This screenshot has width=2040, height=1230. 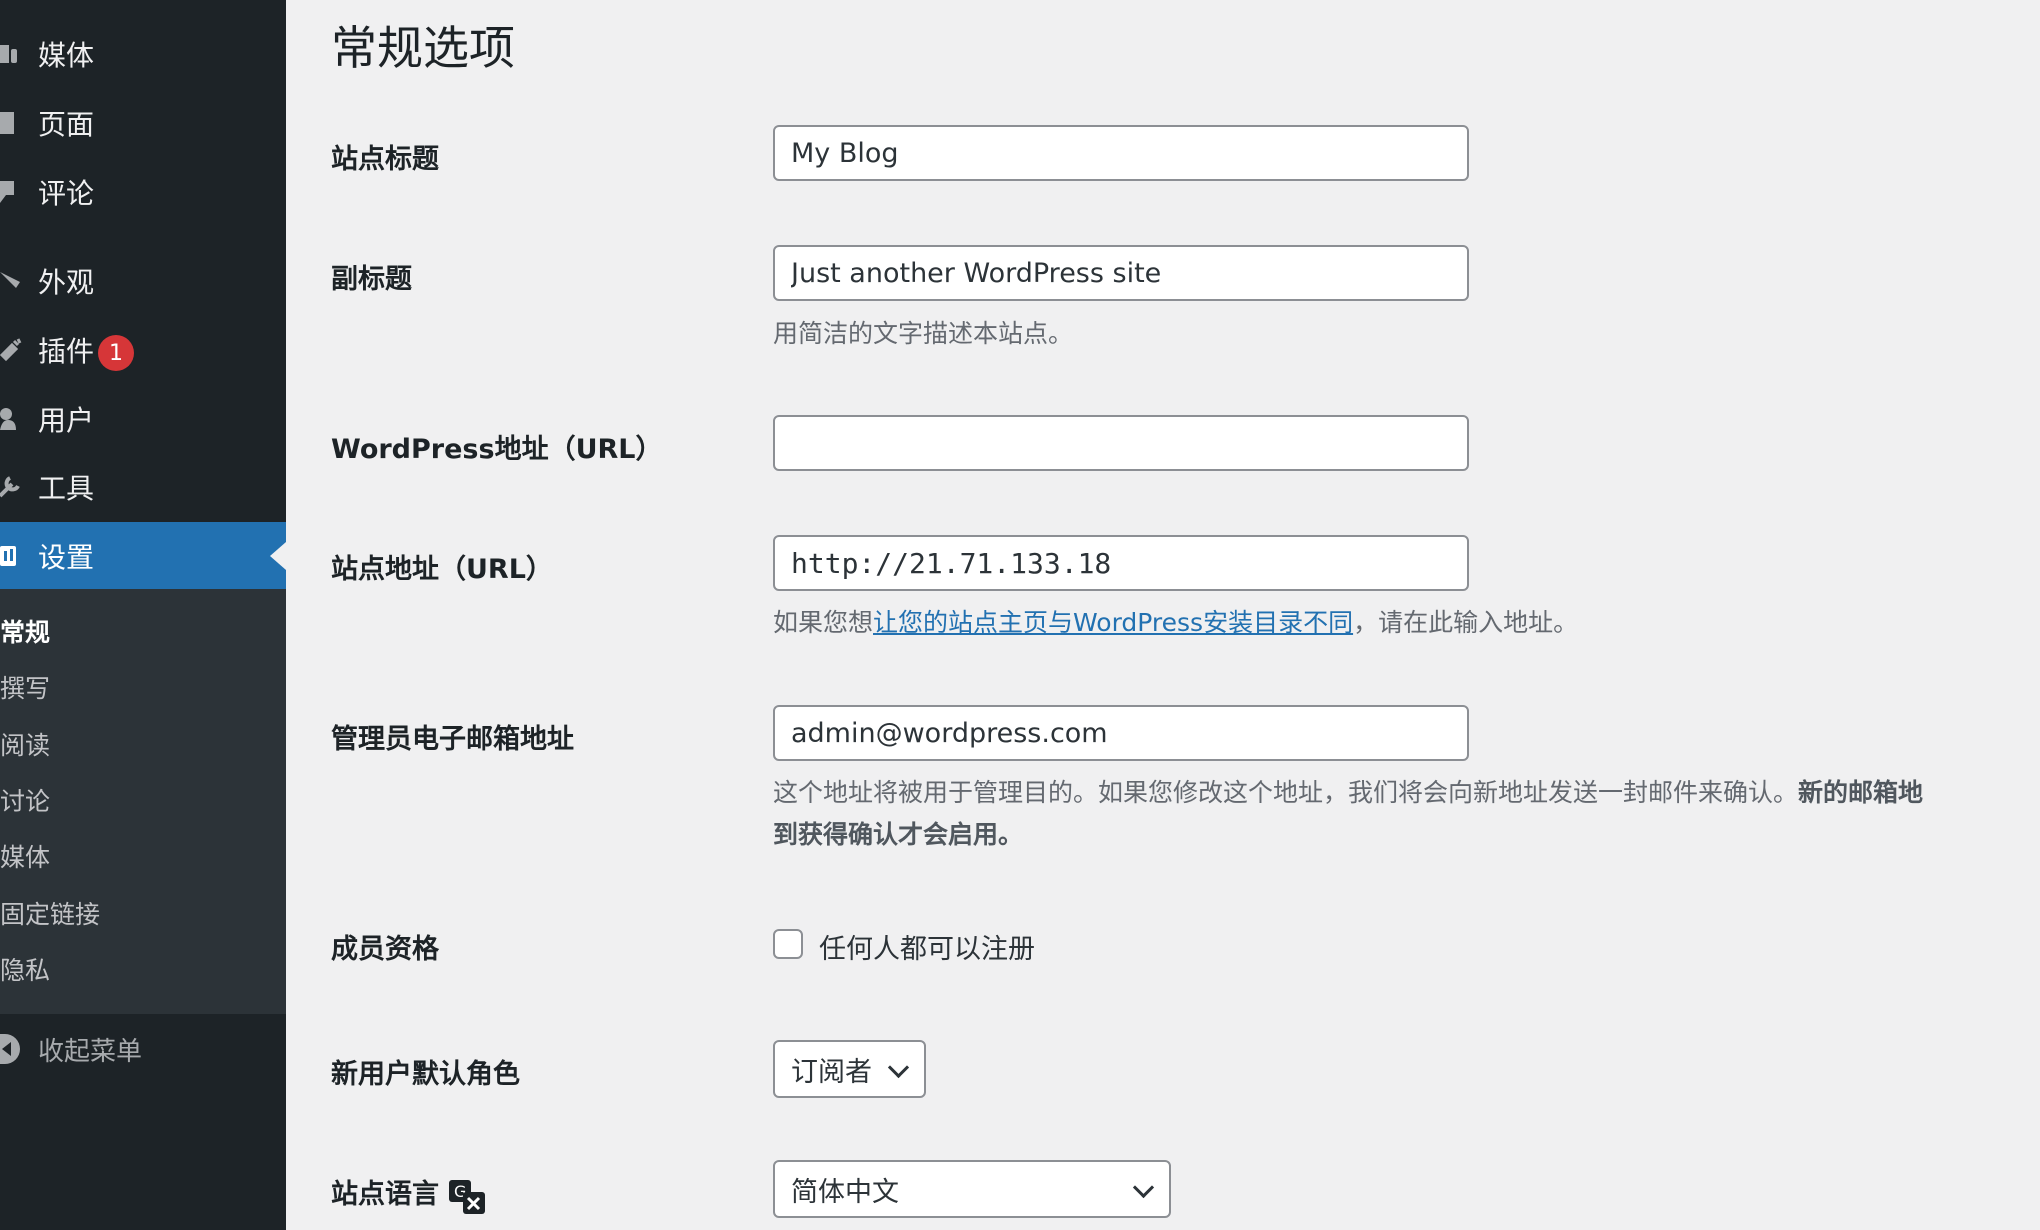 I want to click on settings-submenu: 常规 撰写 阅读 讨论 媒体 固定链接 隐私, so click(x=143, y=801).